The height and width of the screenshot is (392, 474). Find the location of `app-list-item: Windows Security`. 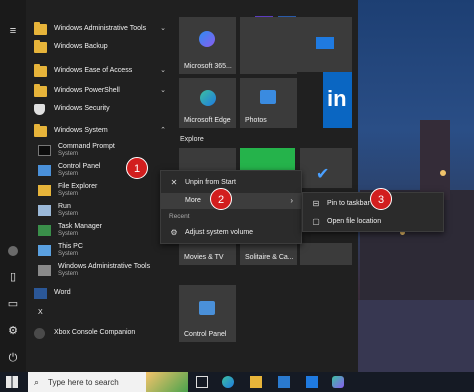

app-list-item: Windows Security is located at coordinates (99, 110).